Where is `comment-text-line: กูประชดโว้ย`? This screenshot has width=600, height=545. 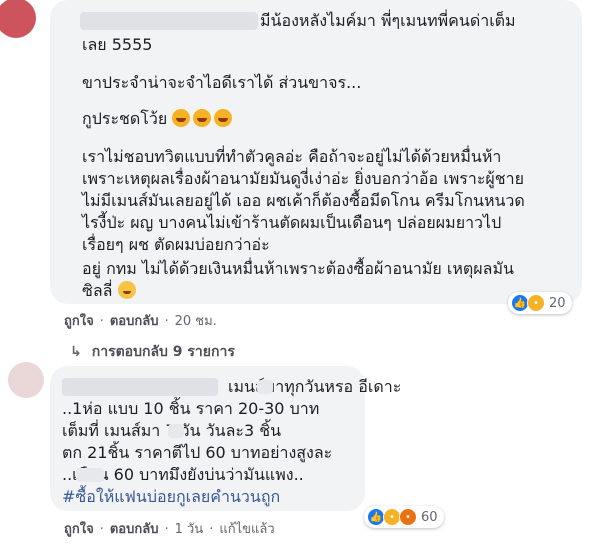
comment-text-line: กูประชดโว้ย is located at coordinates (158, 119).